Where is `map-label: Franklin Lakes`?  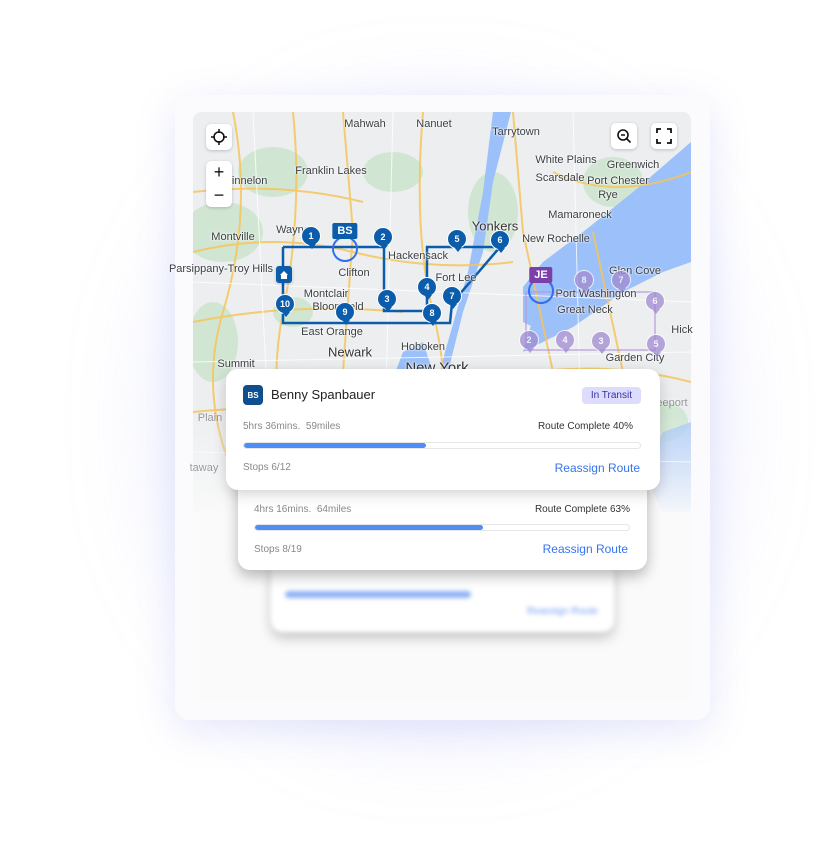
map-label: Franklin Lakes is located at coordinates (331, 171).